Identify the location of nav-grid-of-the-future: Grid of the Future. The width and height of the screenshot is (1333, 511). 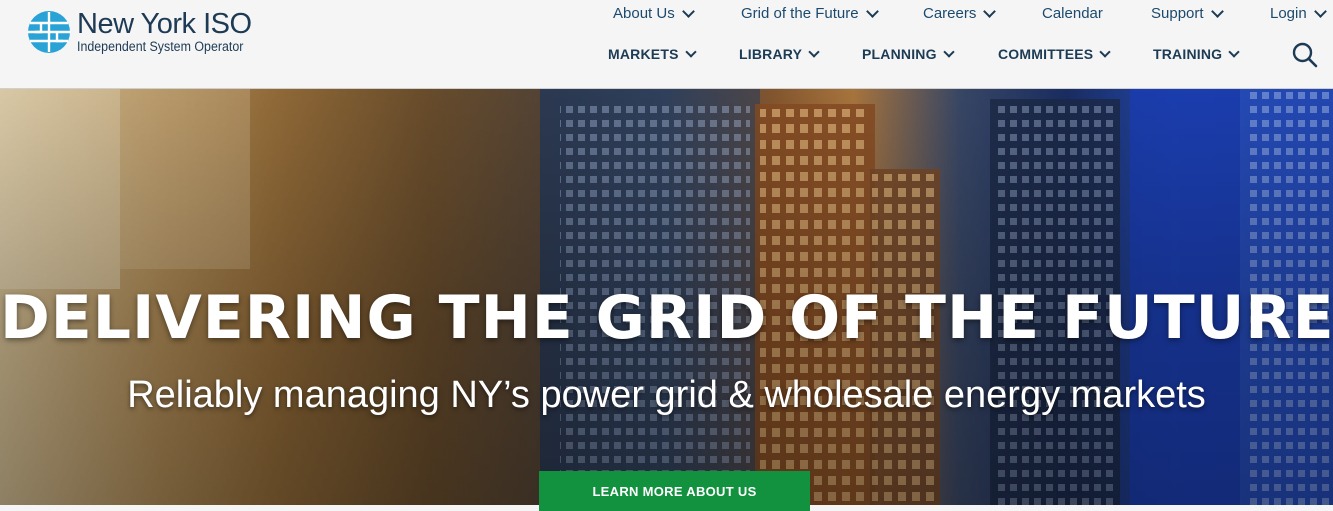
(810, 13).